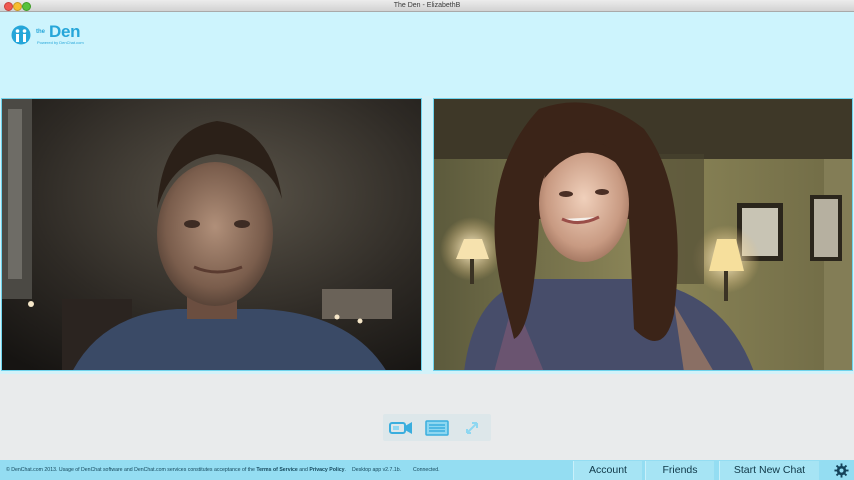 The height and width of the screenshot is (480, 854). I want to click on chat-button, so click(437, 428).